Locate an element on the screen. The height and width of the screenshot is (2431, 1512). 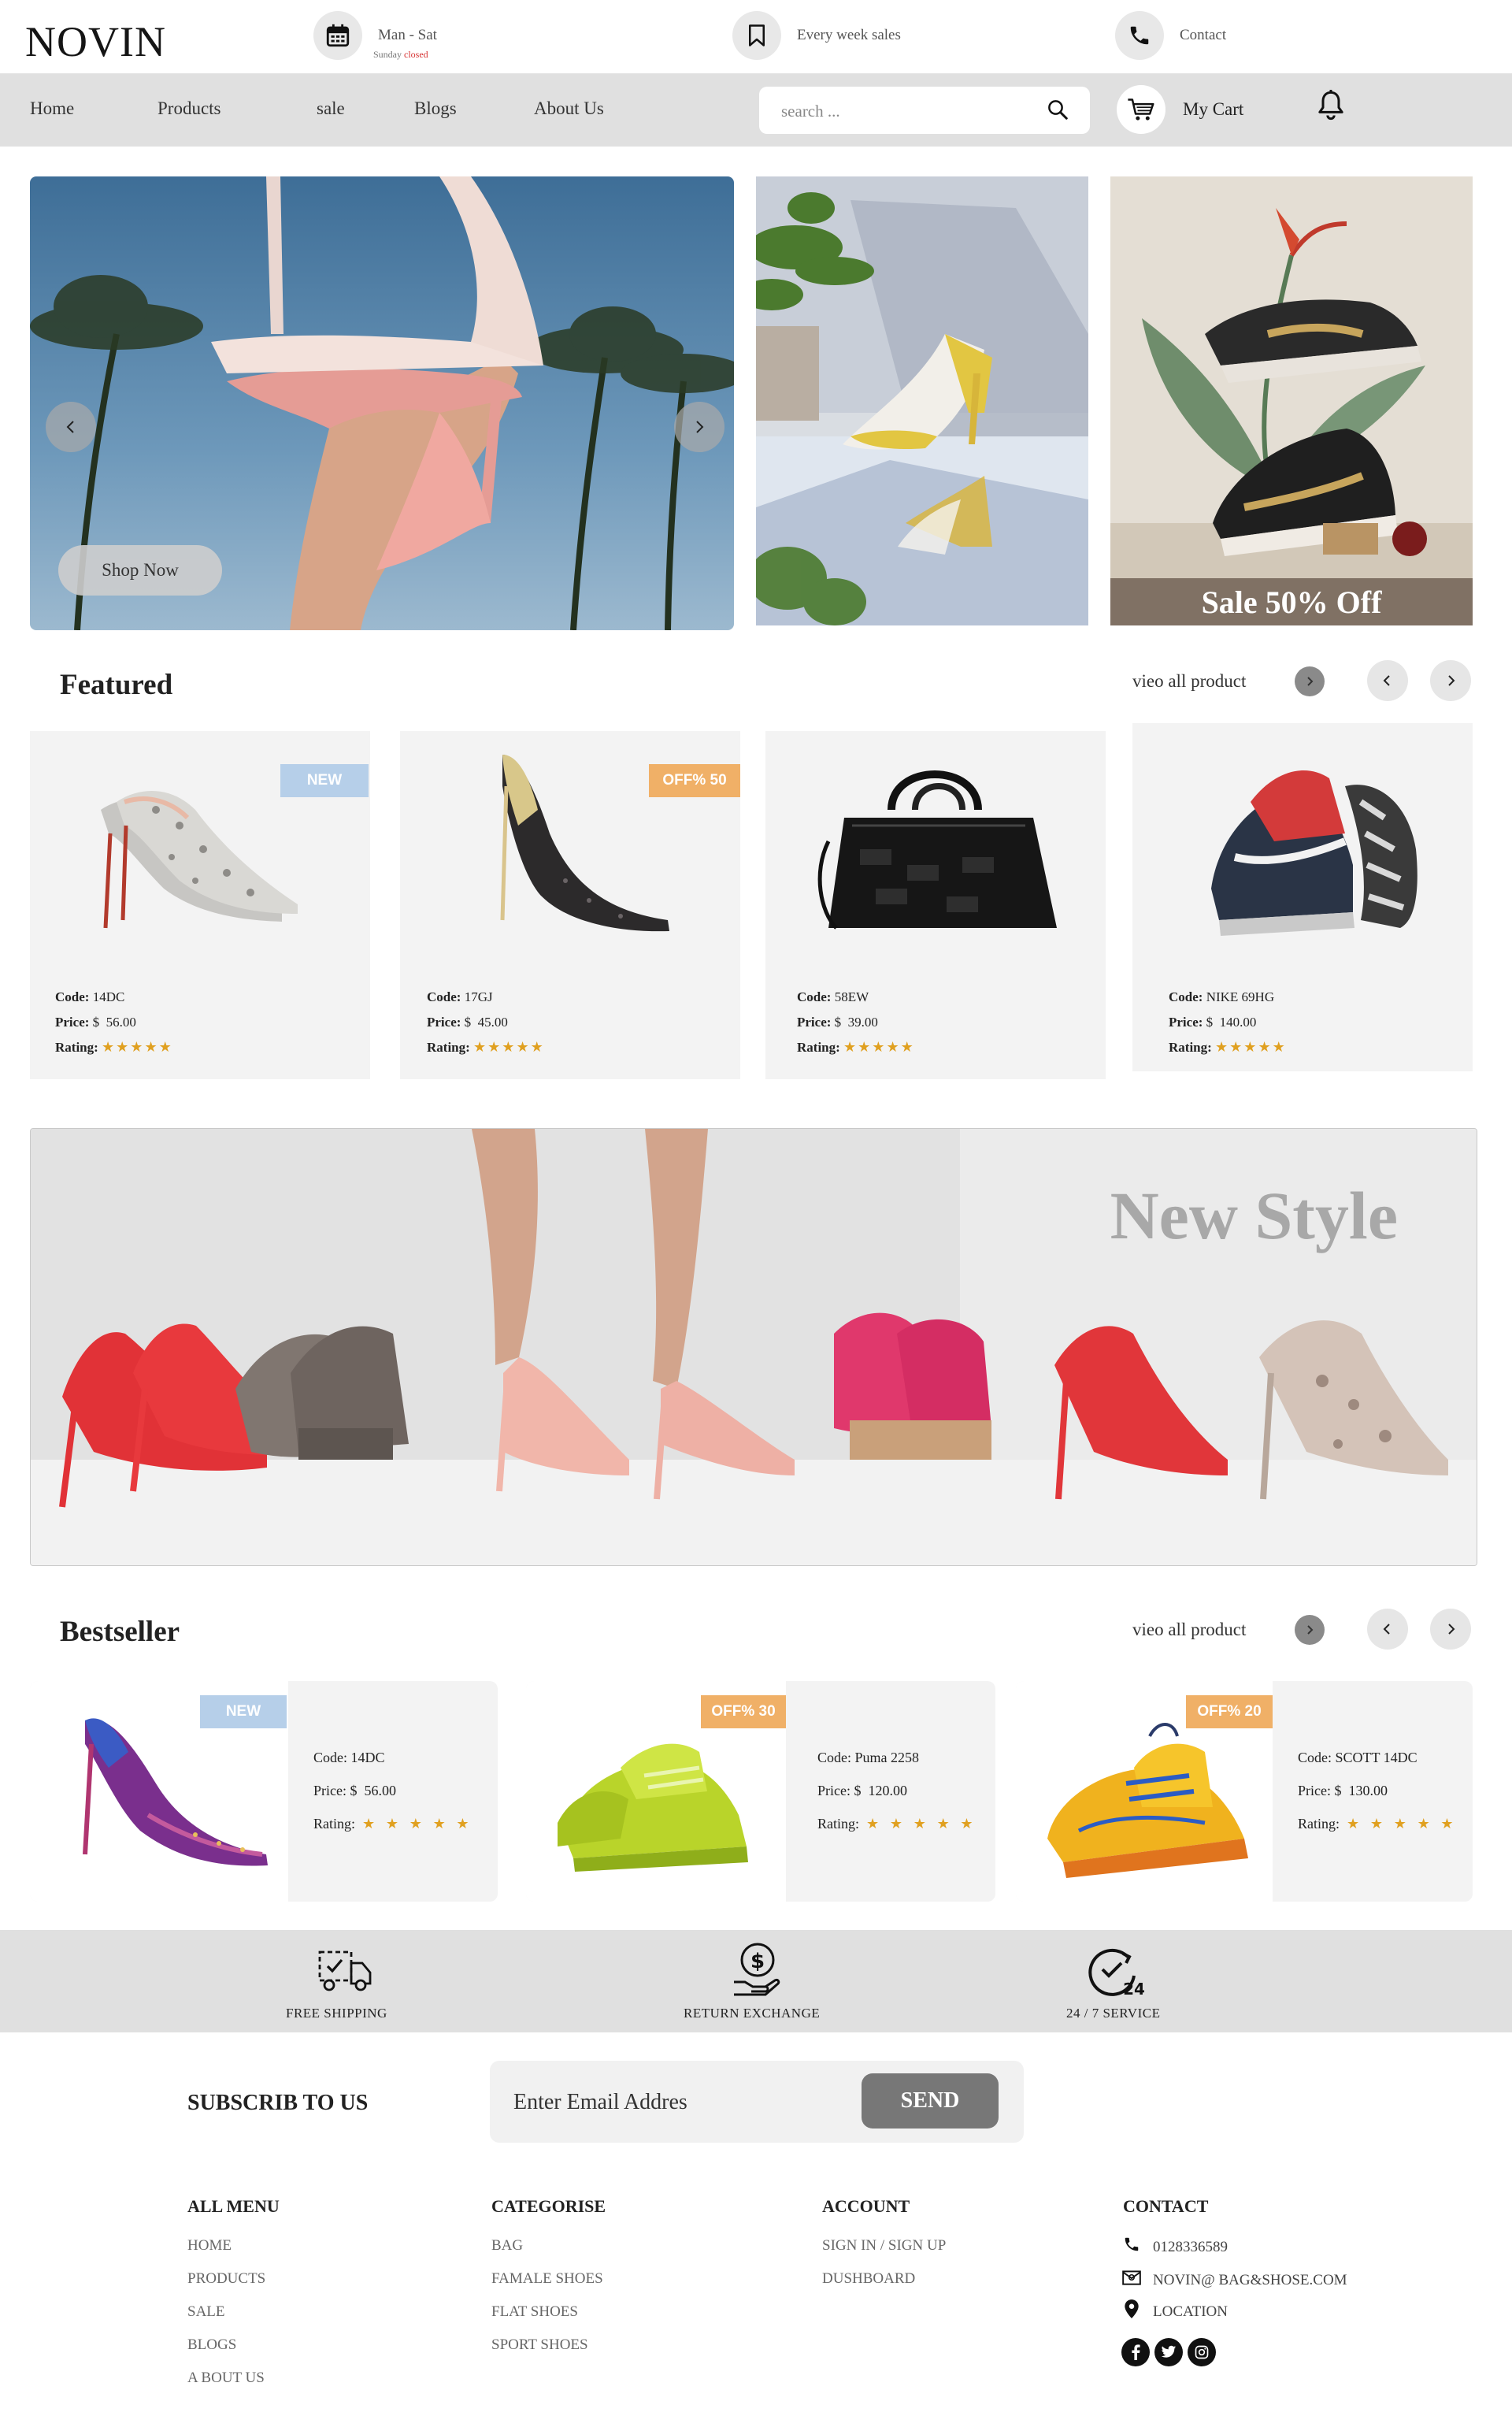
nav-item-home: Home is located at coordinates (52, 109).